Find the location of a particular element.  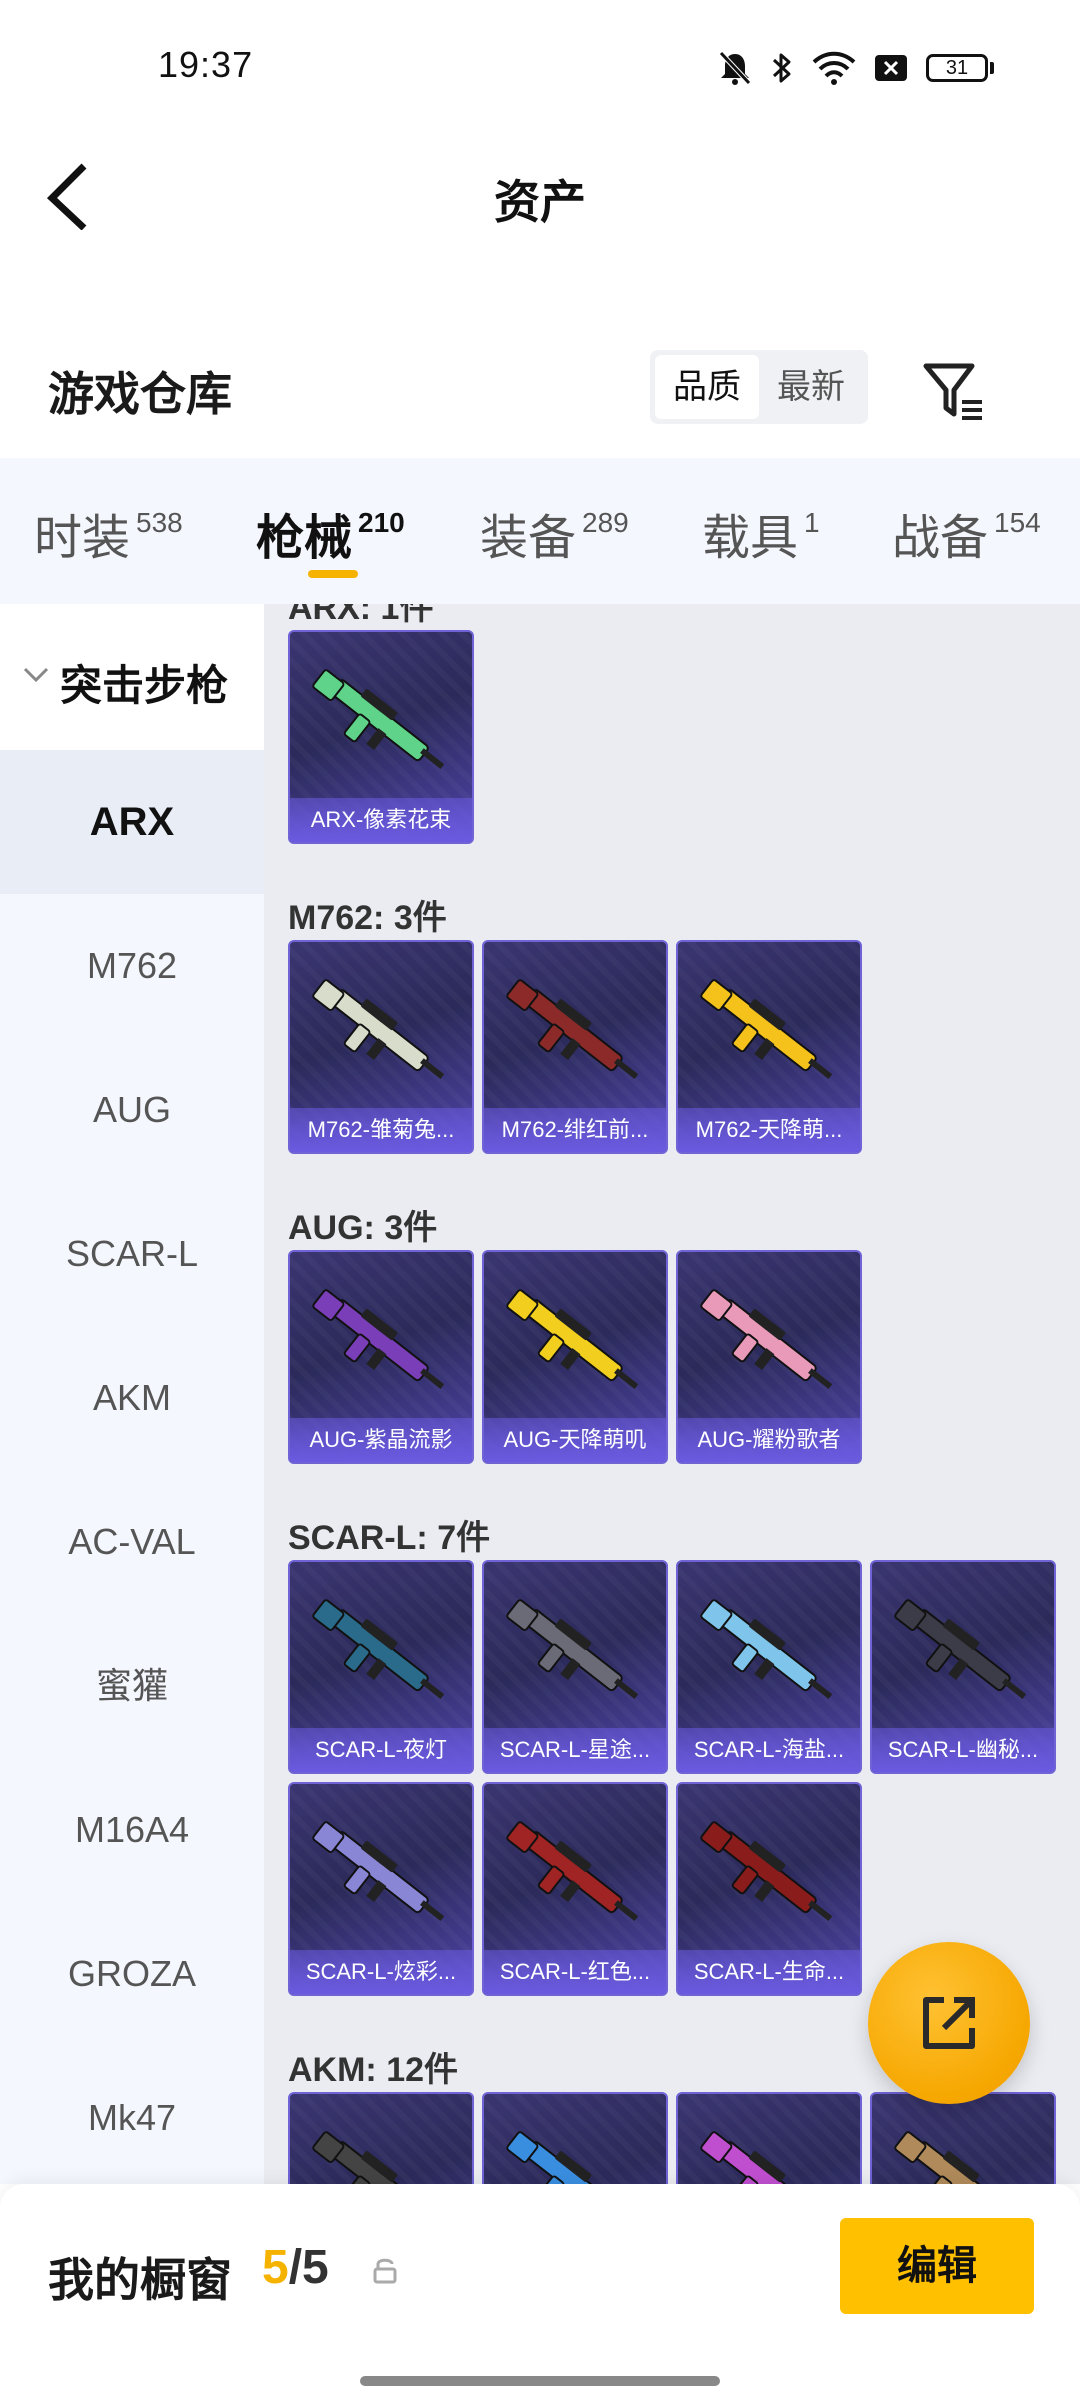

tab-label: 载具 is located at coordinates (750, 538).